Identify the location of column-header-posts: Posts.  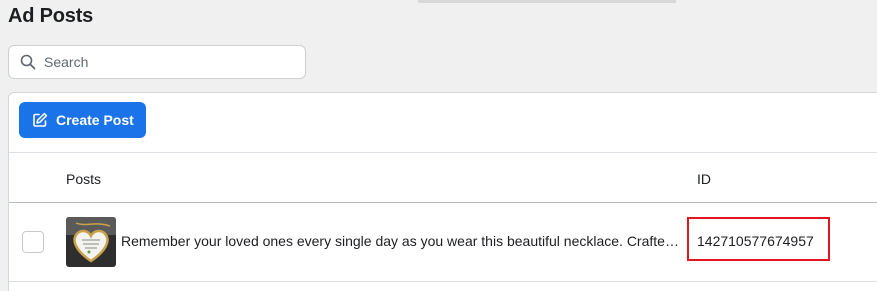
(83, 179).